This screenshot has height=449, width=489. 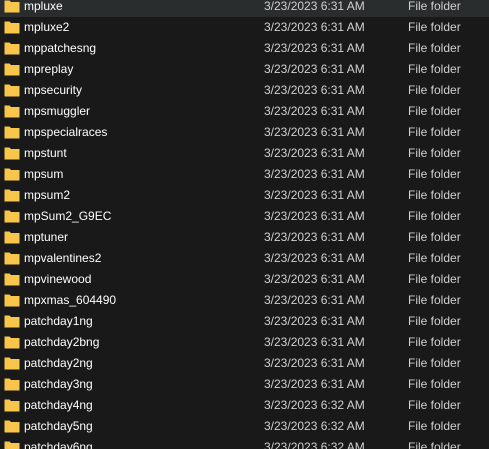 What do you see at coordinates (244, 111) in the screenshot?
I see `file-row: mpsmuggler 3/23/2023 6:31 AM File folder` at bounding box center [244, 111].